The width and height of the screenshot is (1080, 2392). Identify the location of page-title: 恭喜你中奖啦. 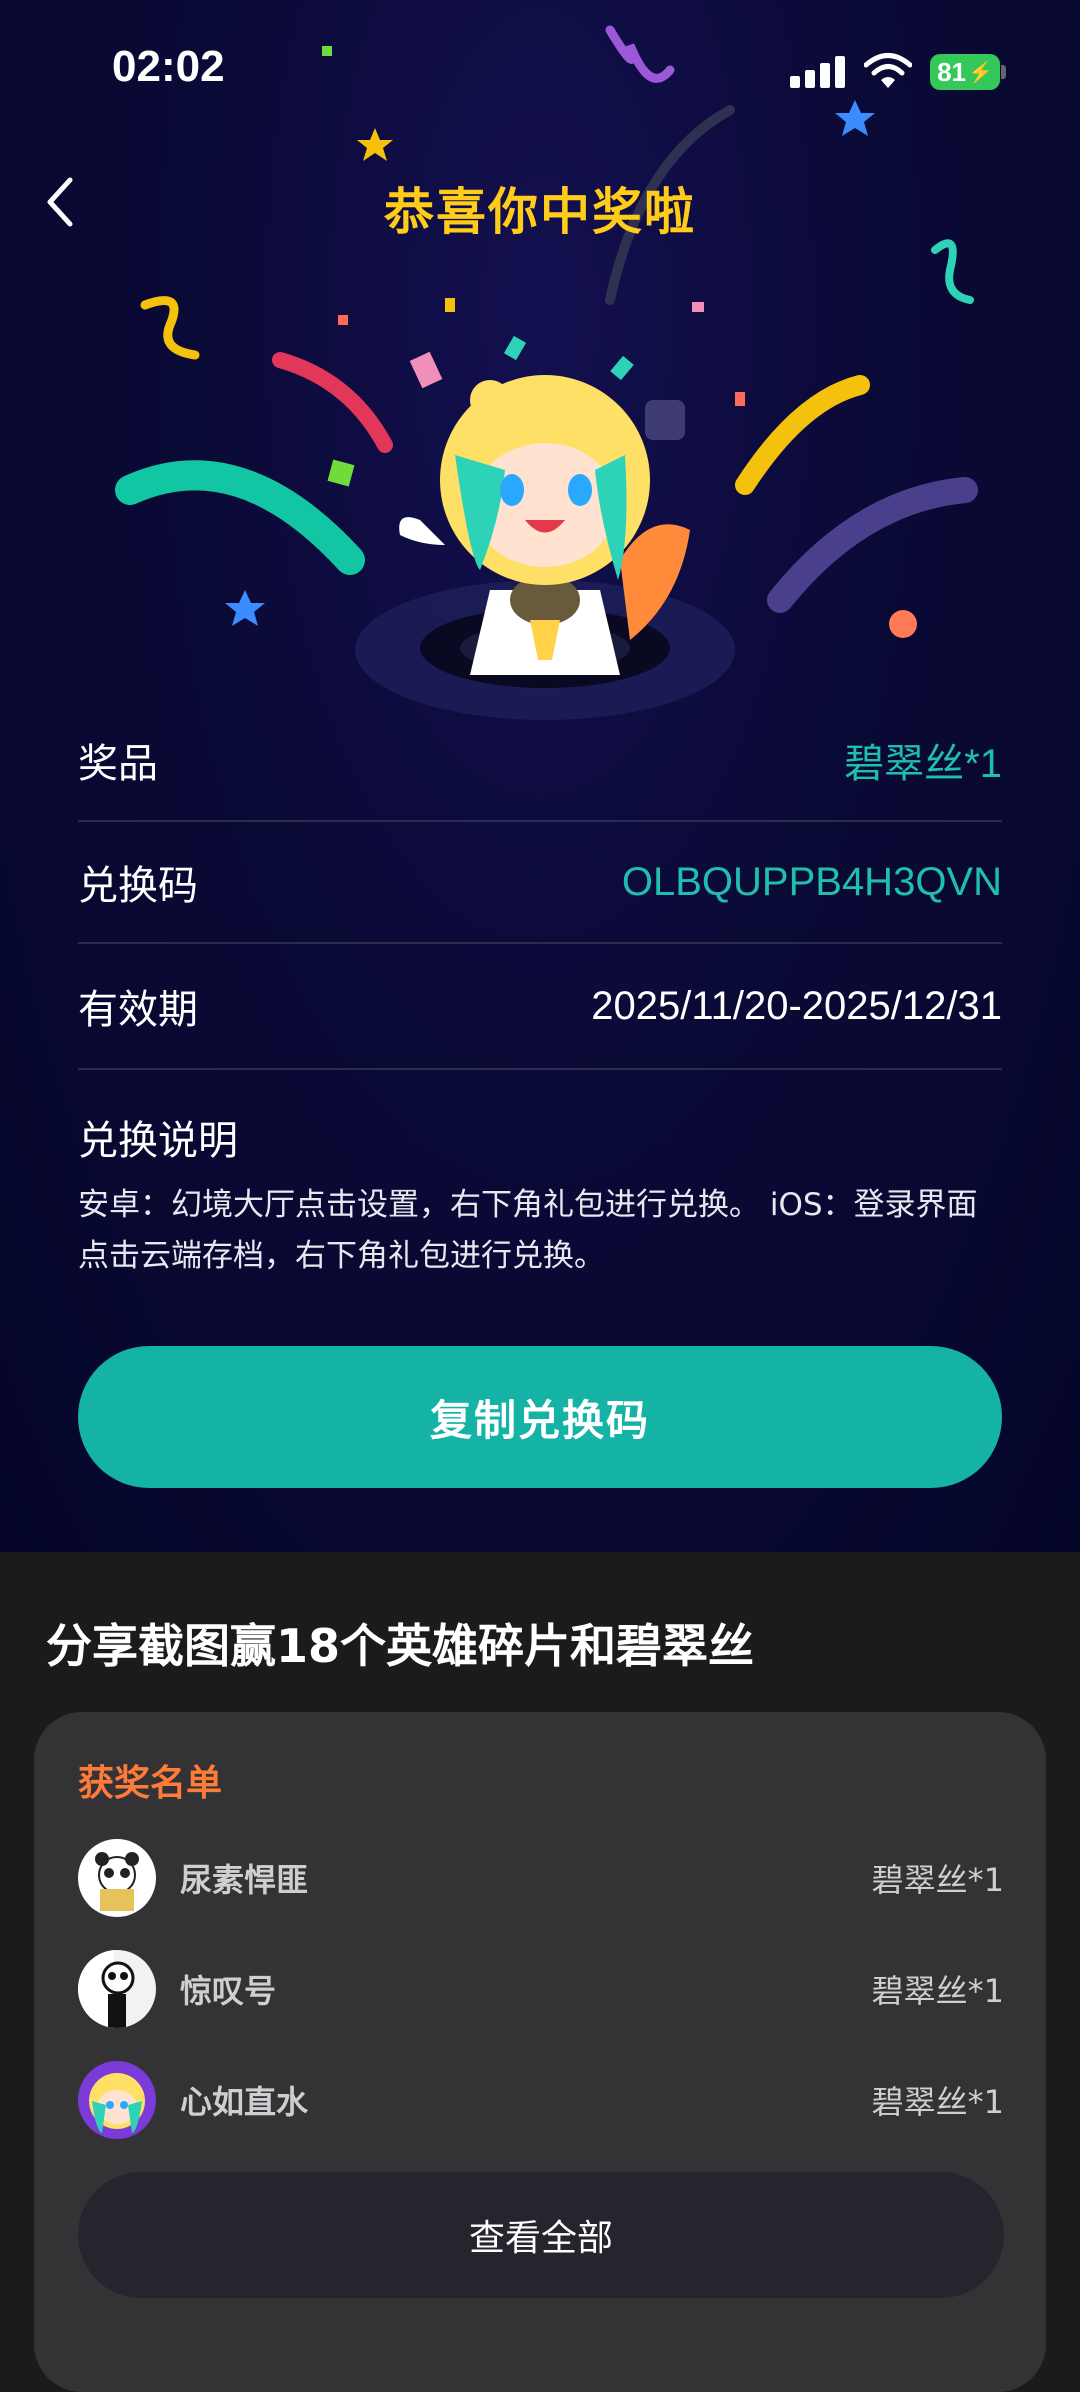
(540, 212).